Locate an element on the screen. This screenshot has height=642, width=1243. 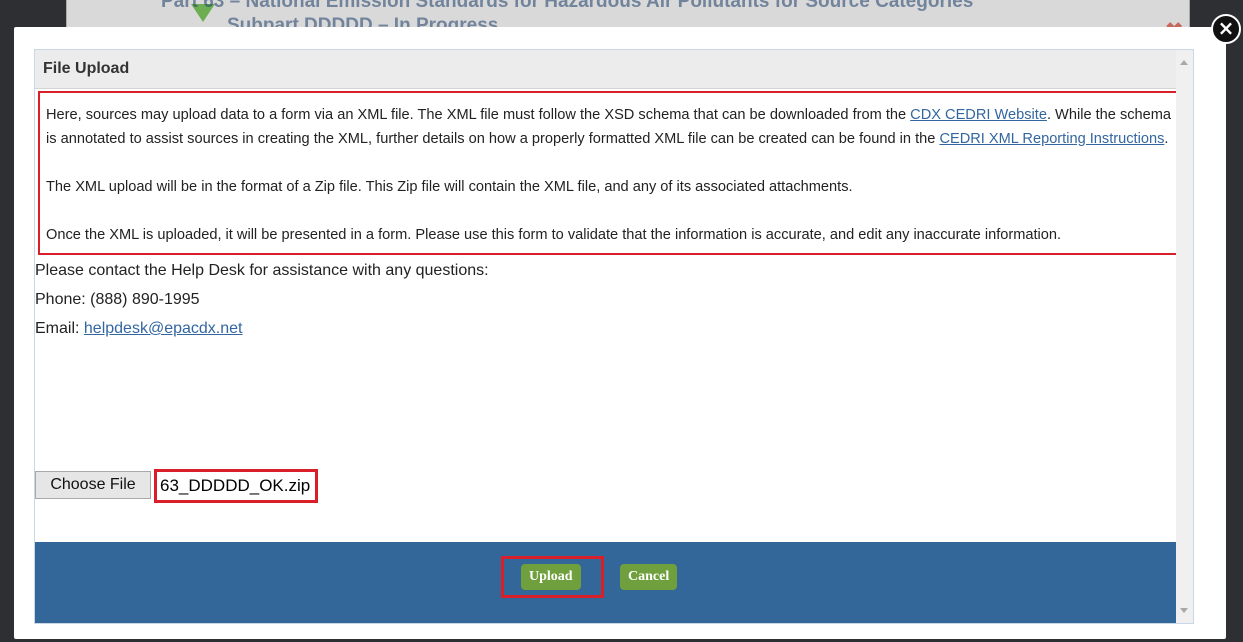
email-link: helpdesk@epacdx.net is located at coordinates (163, 328).